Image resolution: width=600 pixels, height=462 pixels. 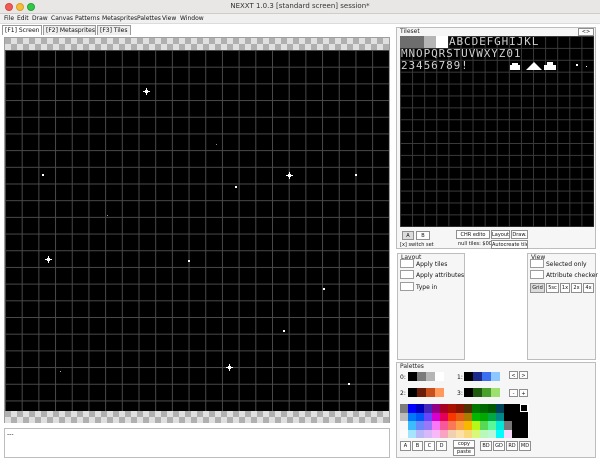 What do you see at coordinates (509, 244) in the screenshot?
I see `autocreate-tiles-button: Autocreate tiles` at bounding box center [509, 244].